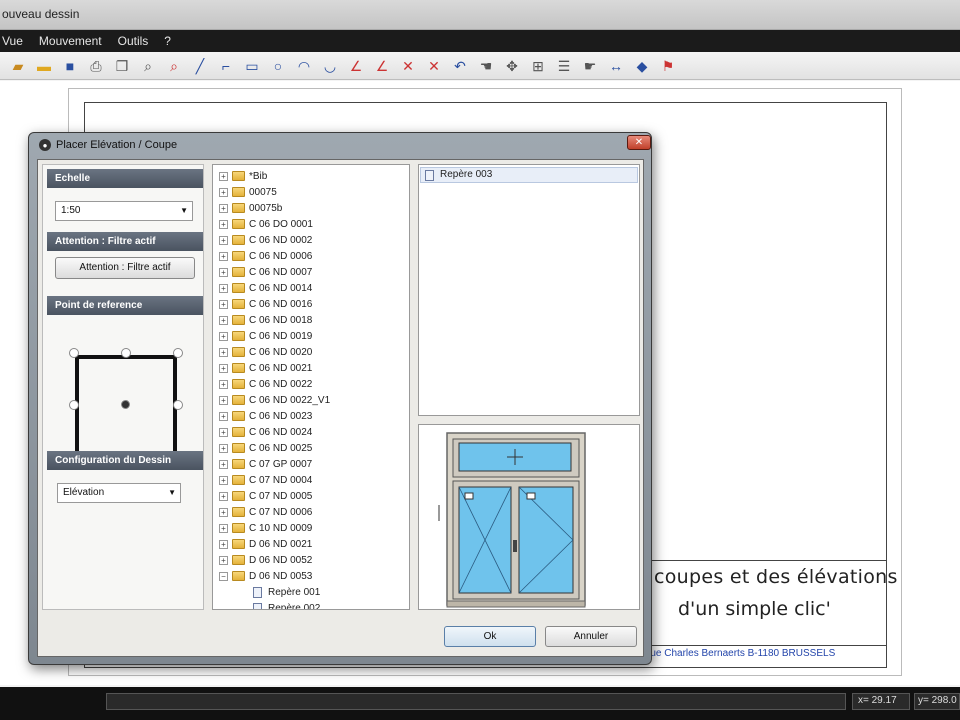  I want to click on ref-point-center, so click(125, 404).